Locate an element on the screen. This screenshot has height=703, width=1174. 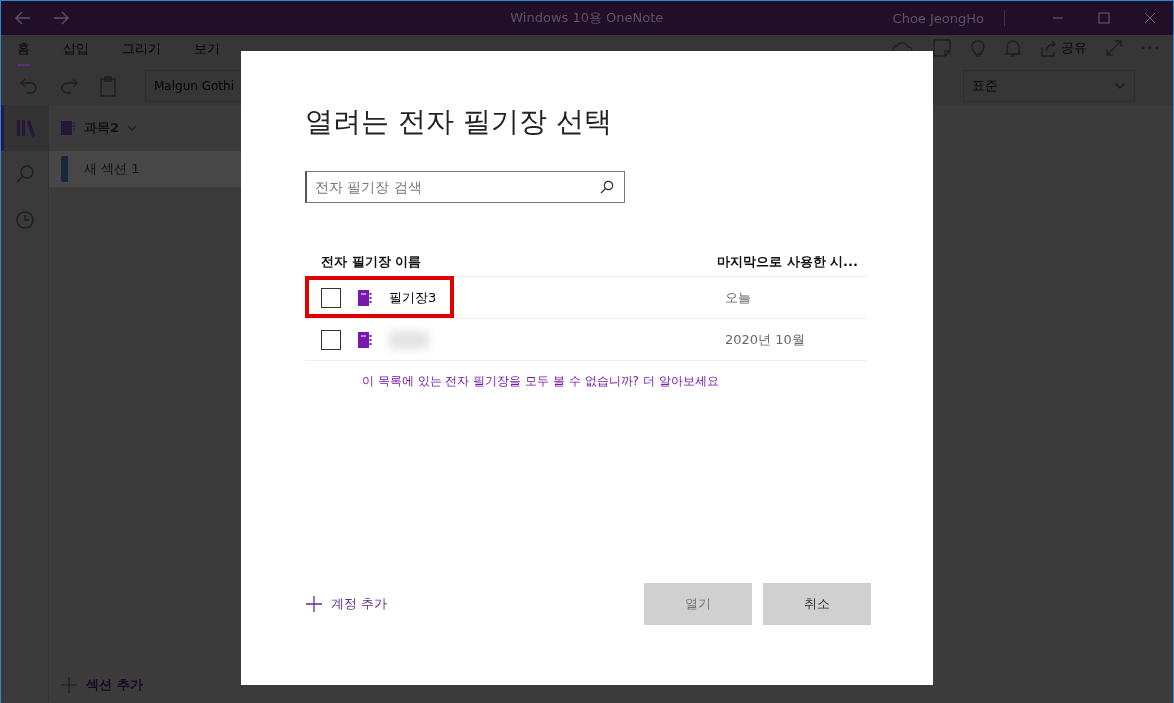
notebook-row: 필기장3 오늘 is located at coordinates (586, 298).